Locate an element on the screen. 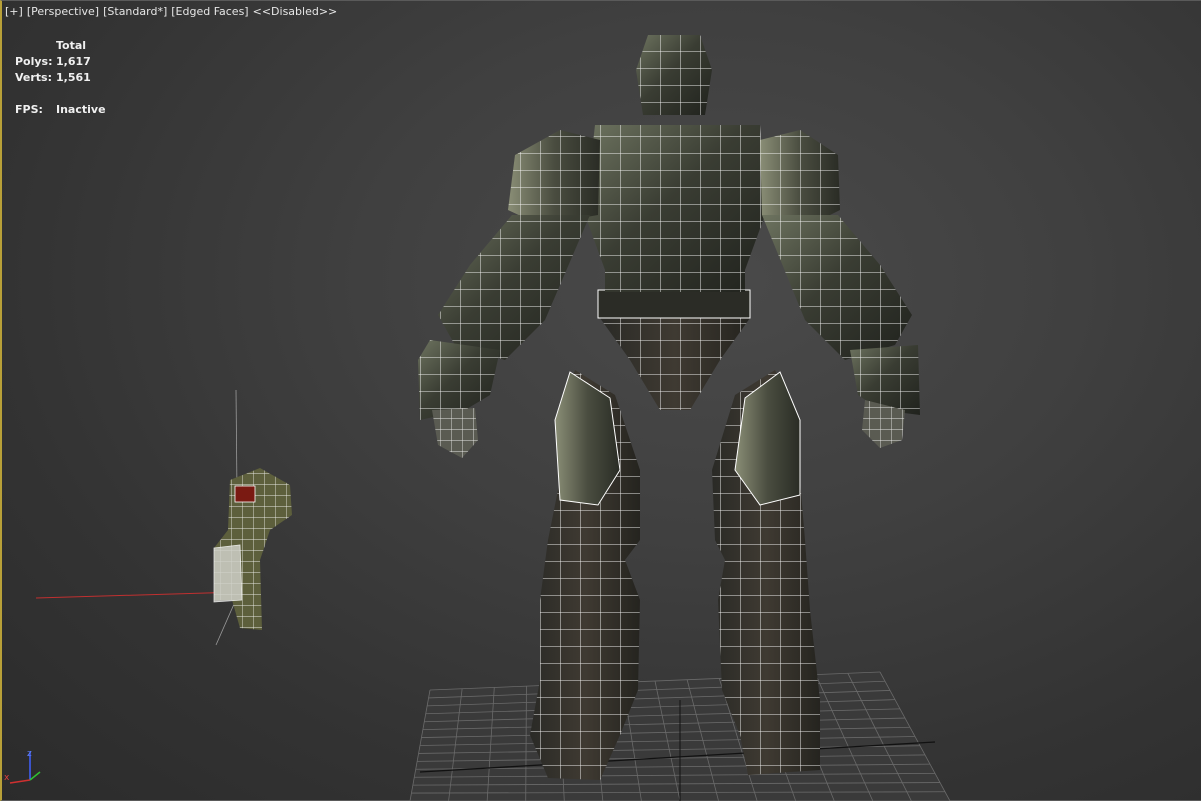 The height and width of the screenshot is (801, 1201). gizmo-z-label: z is located at coordinates (29, 754).